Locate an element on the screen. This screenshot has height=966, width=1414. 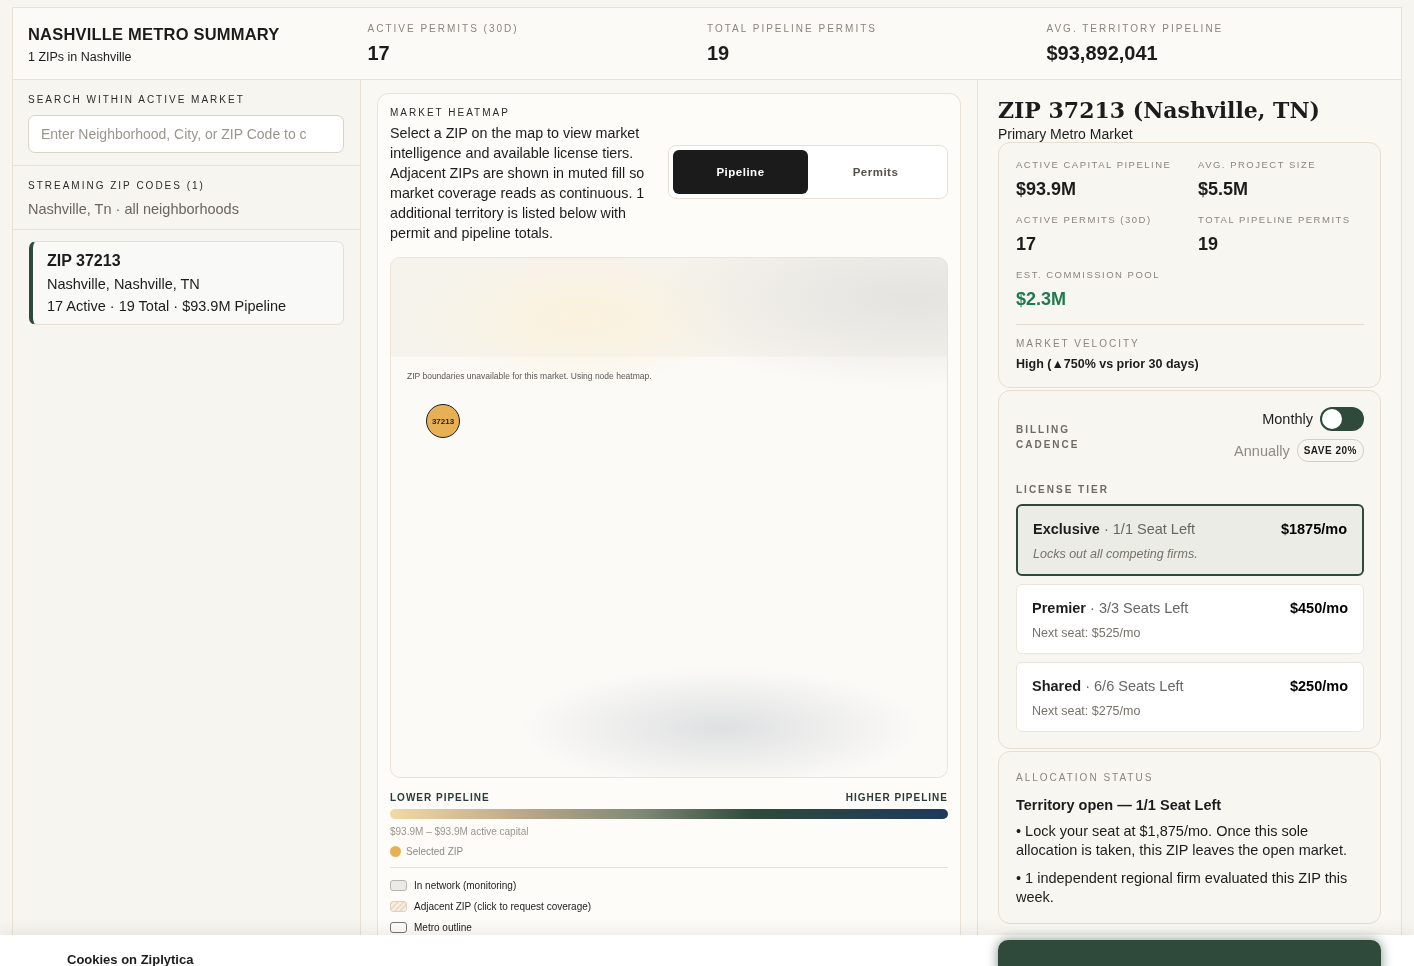
billing-label: BILLING CADENCE is located at coordinates (1048, 437).